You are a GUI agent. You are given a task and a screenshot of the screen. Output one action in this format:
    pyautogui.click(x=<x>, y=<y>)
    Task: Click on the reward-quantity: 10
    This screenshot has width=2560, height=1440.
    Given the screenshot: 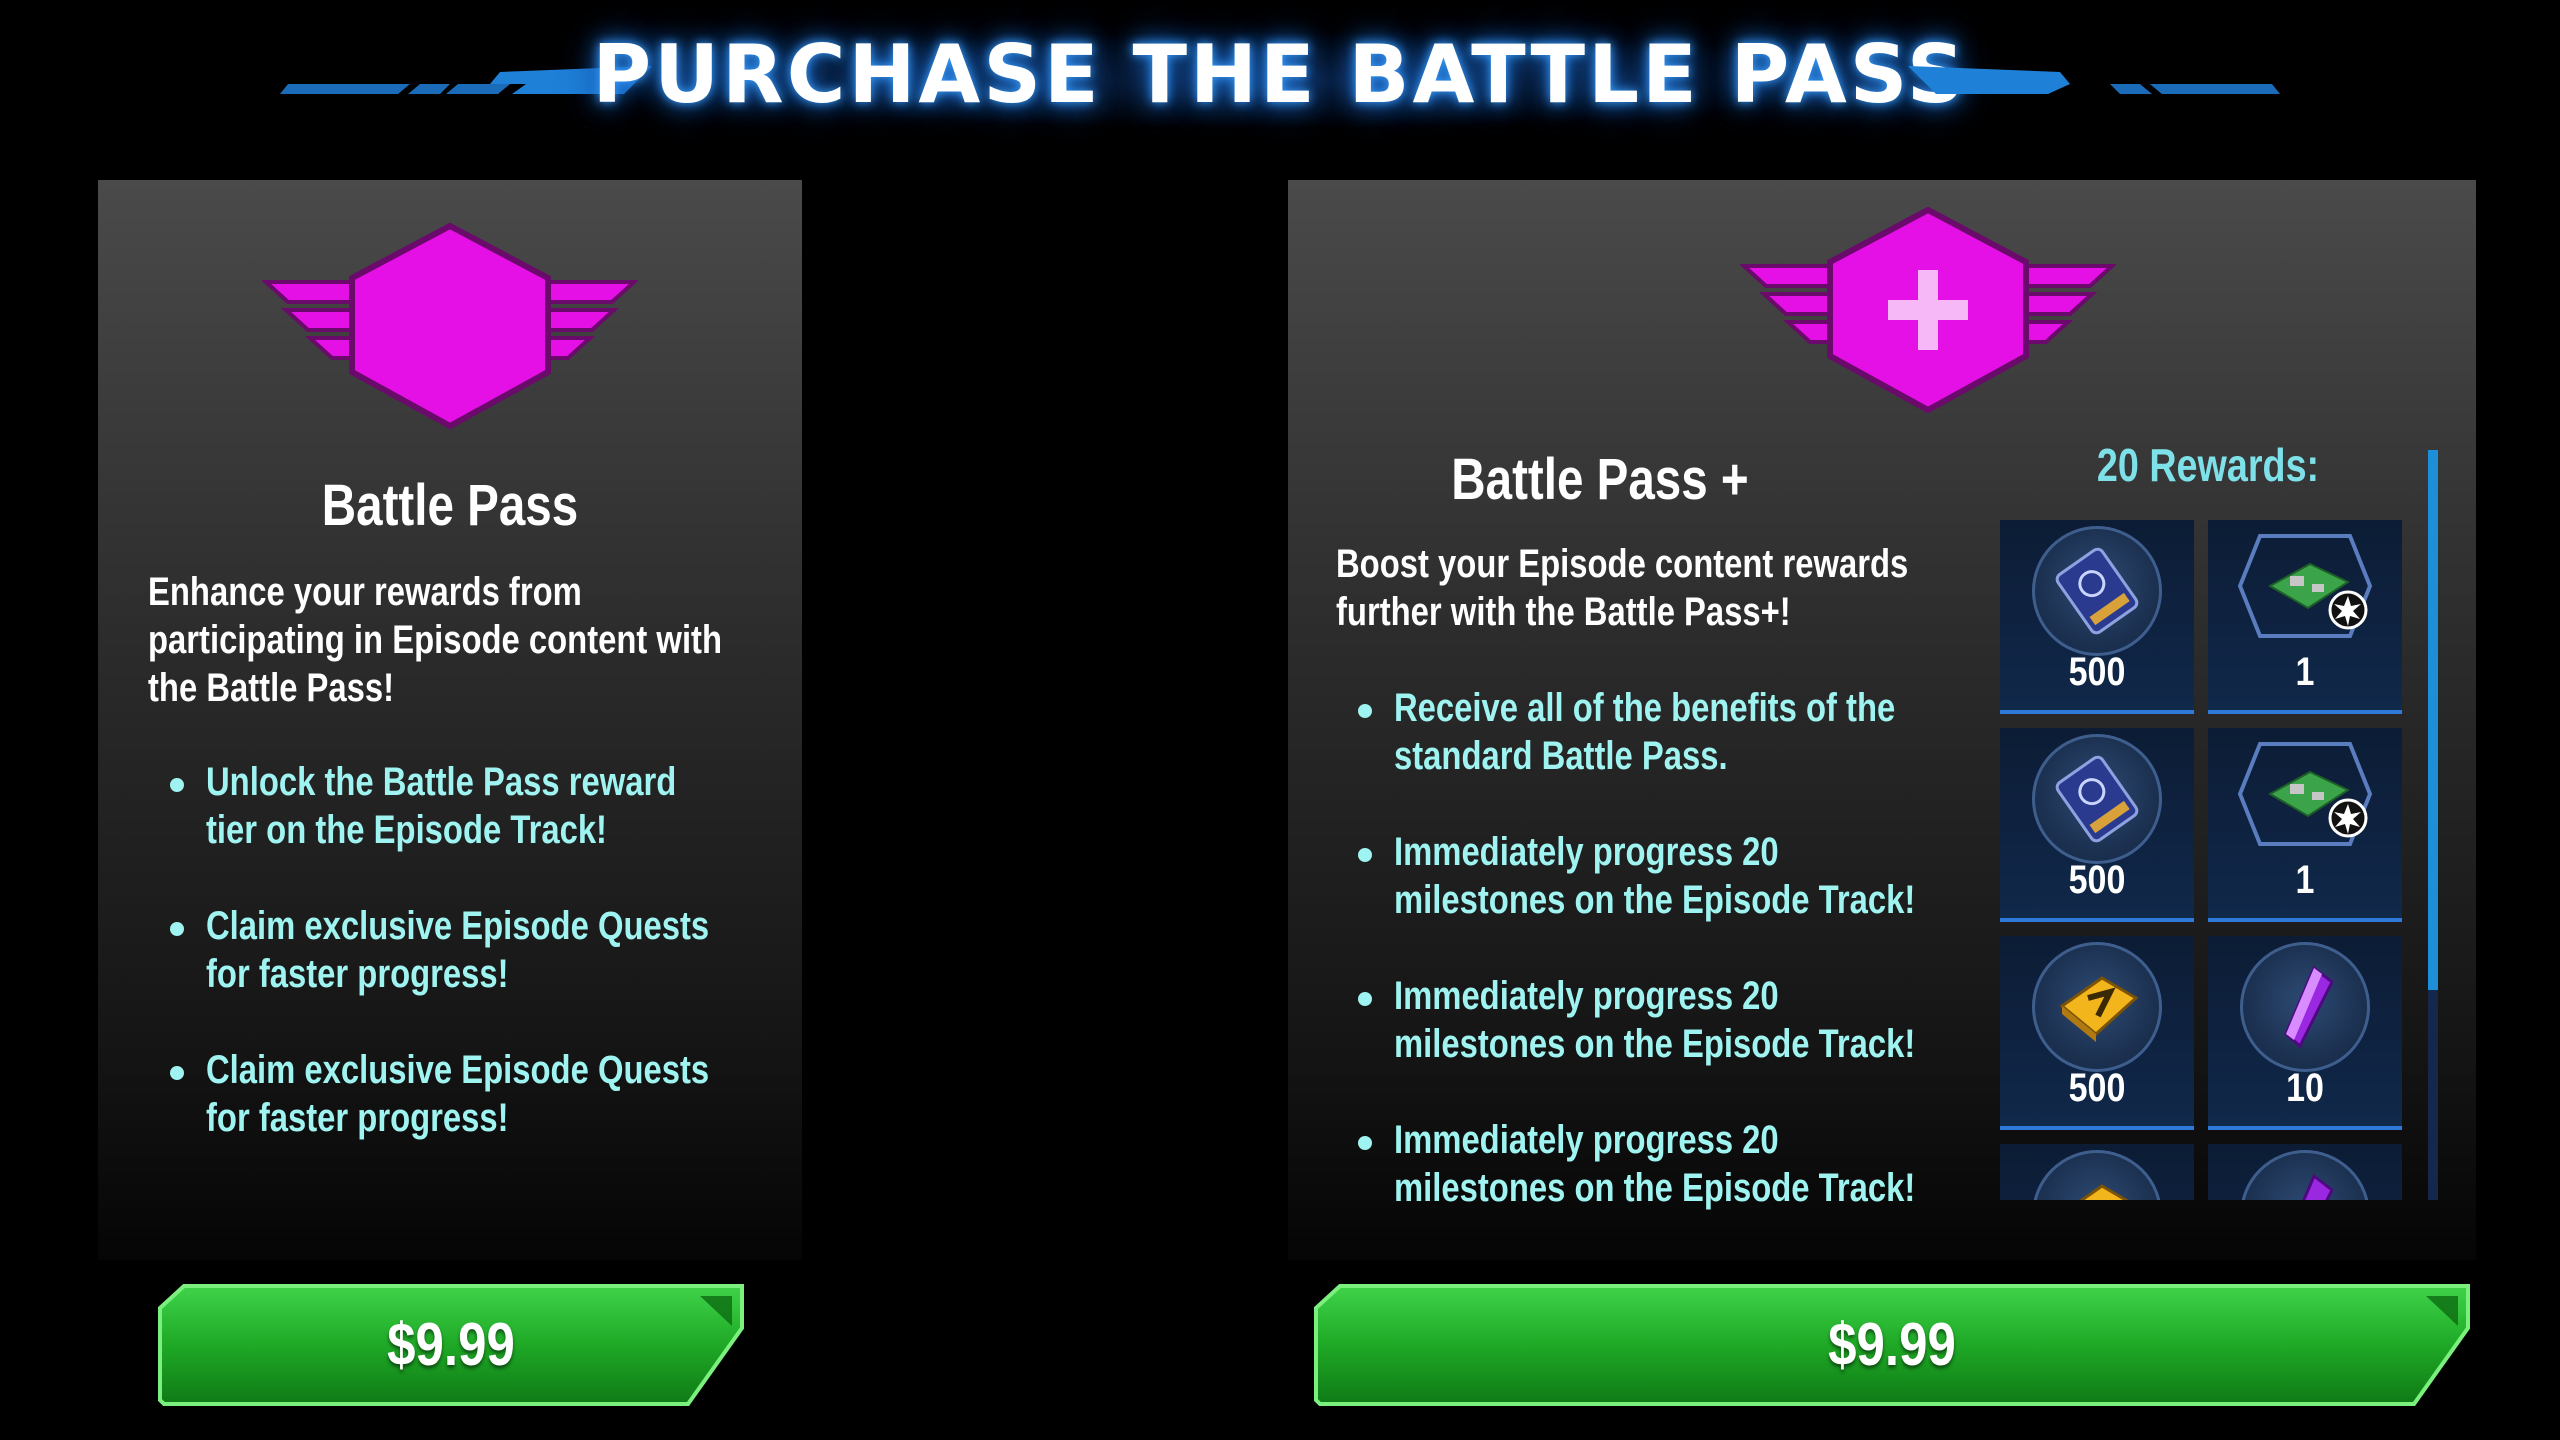 What is the action you would take?
    pyautogui.click(x=2305, y=1088)
    